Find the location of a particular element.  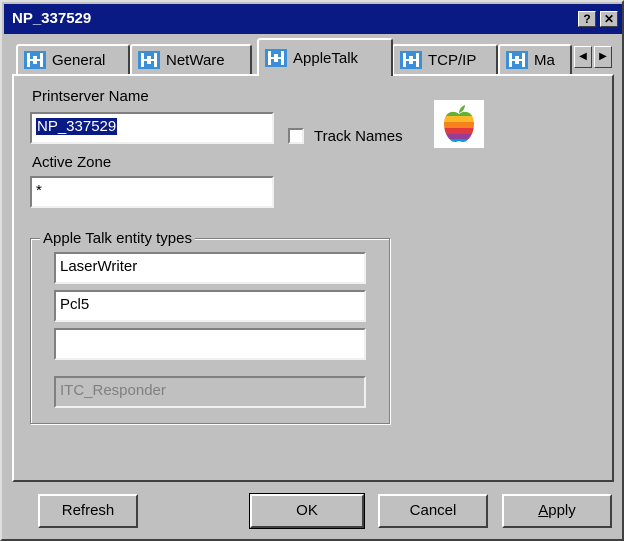

cancel-button: Cancel is located at coordinates (433, 511).